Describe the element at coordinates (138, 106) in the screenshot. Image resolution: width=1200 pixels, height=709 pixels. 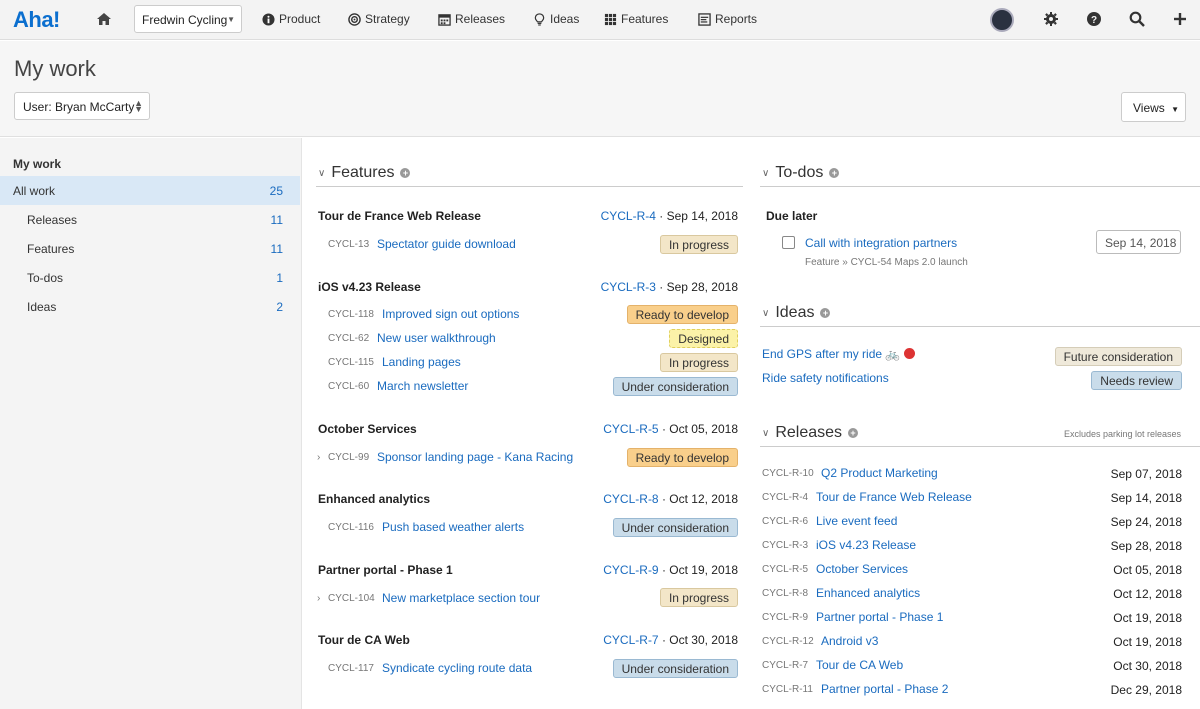
I see `sort-caret-icon: ▲ ▼` at that location.